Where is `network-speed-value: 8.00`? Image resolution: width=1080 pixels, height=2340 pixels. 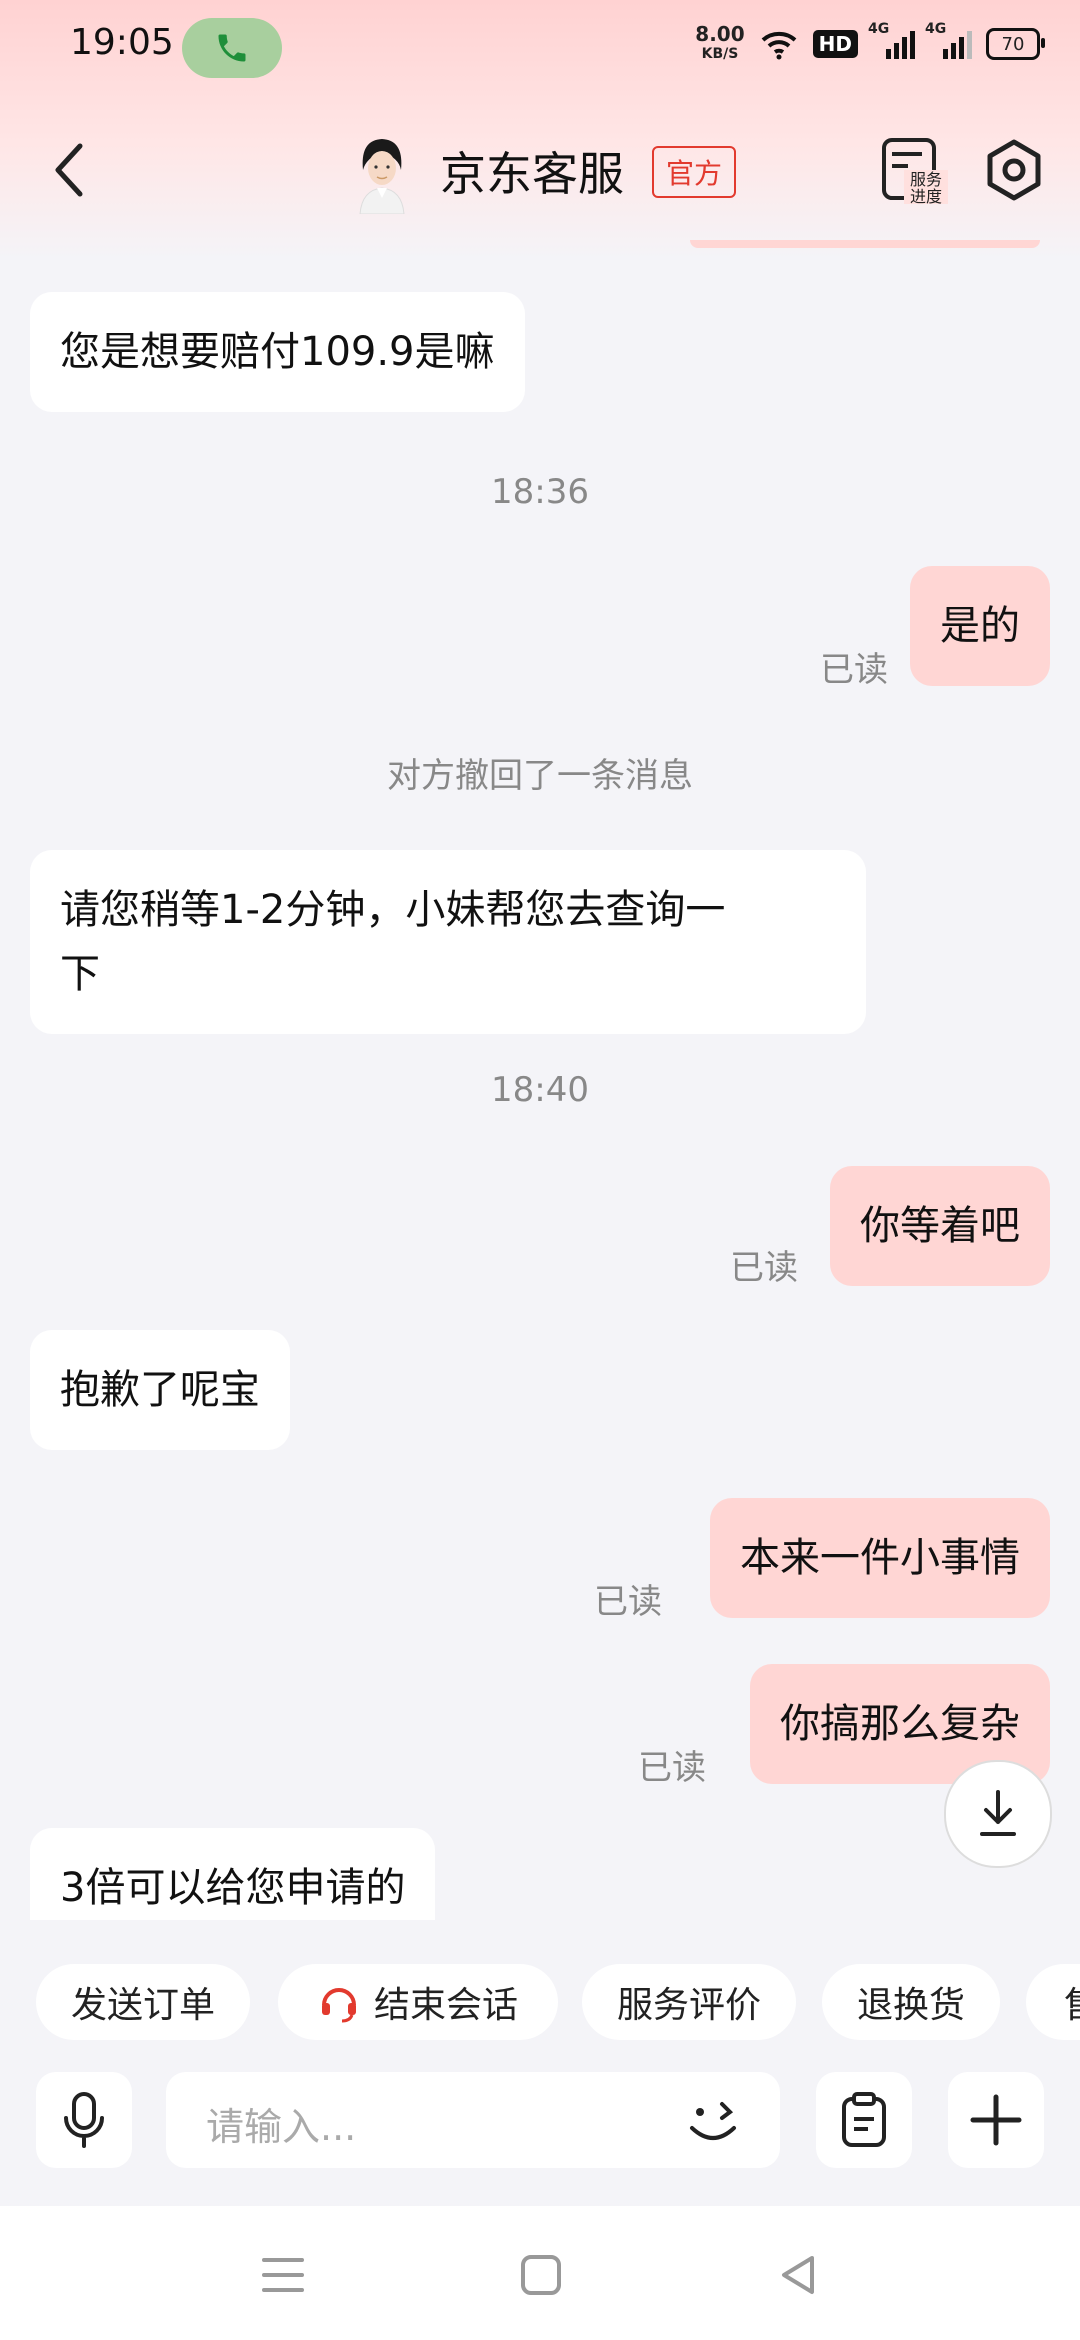
network-speed-value: 8.00 is located at coordinates (720, 34).